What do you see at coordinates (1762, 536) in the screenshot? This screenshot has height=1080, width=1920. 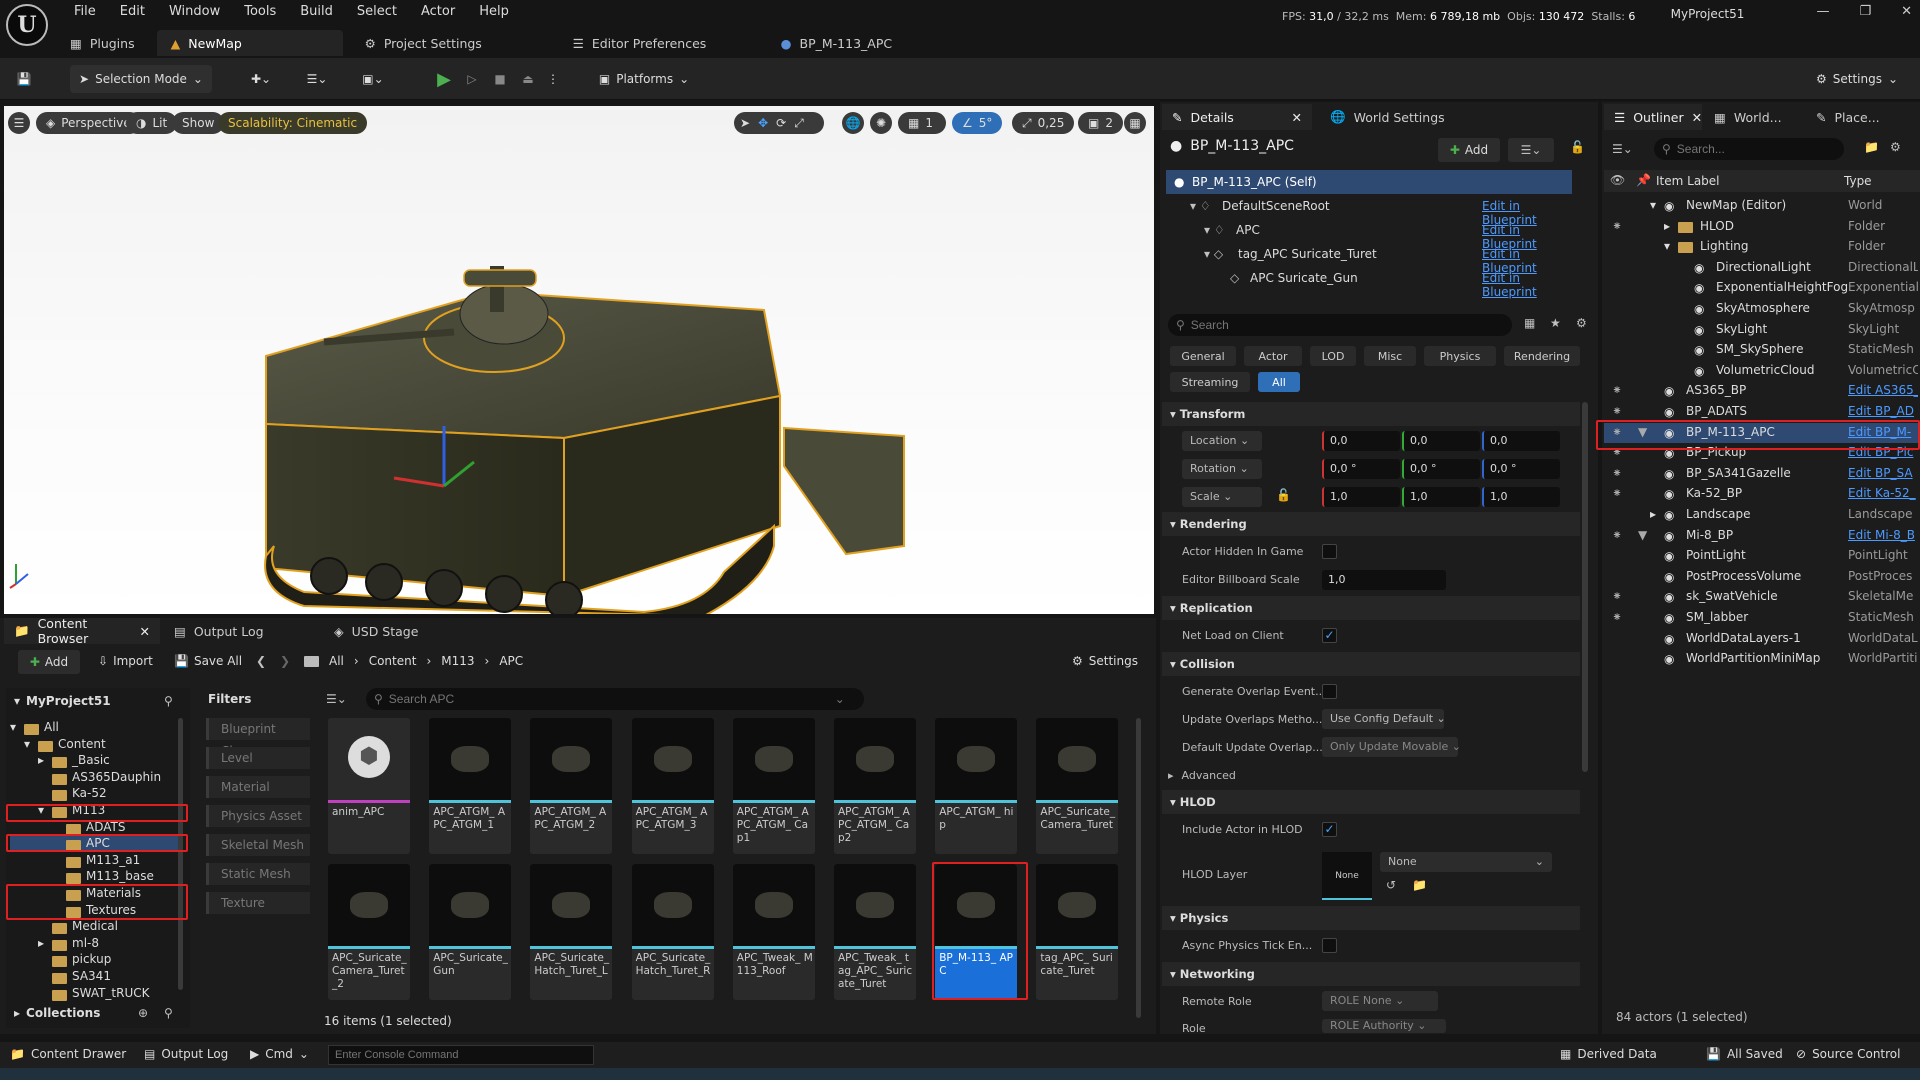 I see `outliner-row: ⁕ ▼ ◉ Mi-8_BP Edit Mi-8_B` at bounding box center [1762, 536].